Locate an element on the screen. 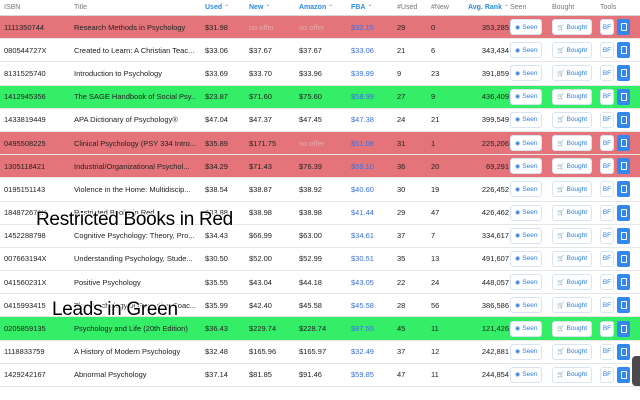  title-value: Abnormal Psychology is located at coordinates (110, 375).